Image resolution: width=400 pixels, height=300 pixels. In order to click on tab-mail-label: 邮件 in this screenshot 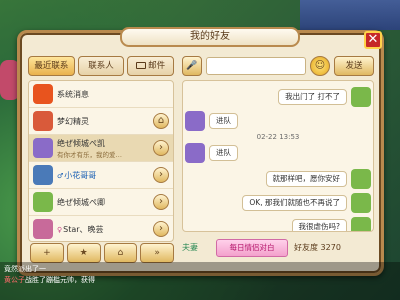, I will do `click(157, 66)`.